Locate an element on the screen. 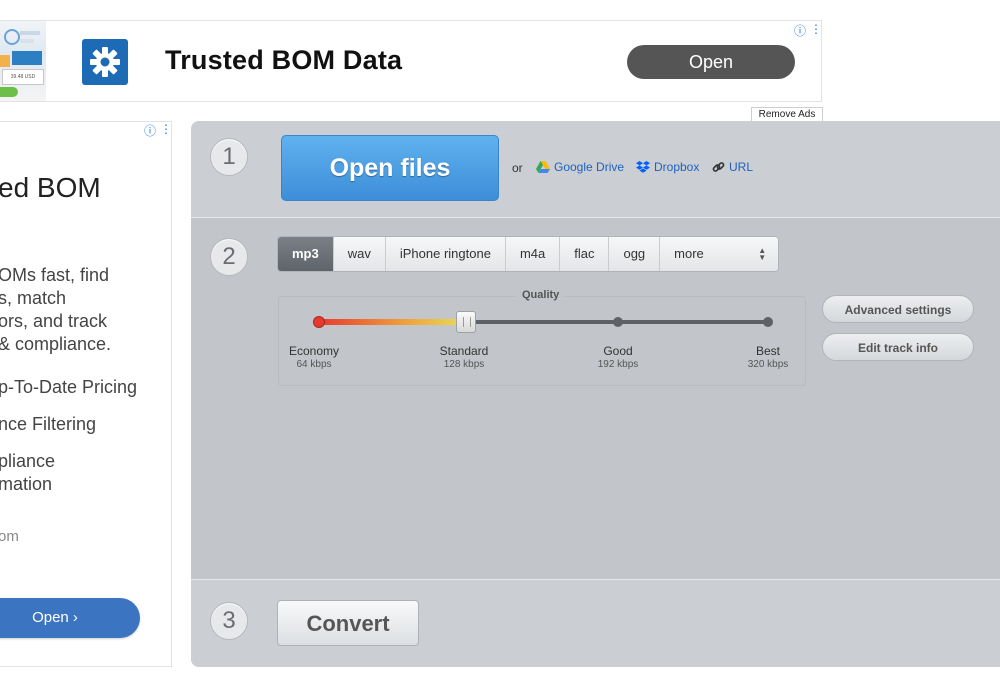 The height and width of the screenshot is (683, 1000). tab-flac: flac is located at coordinates (585, 254).